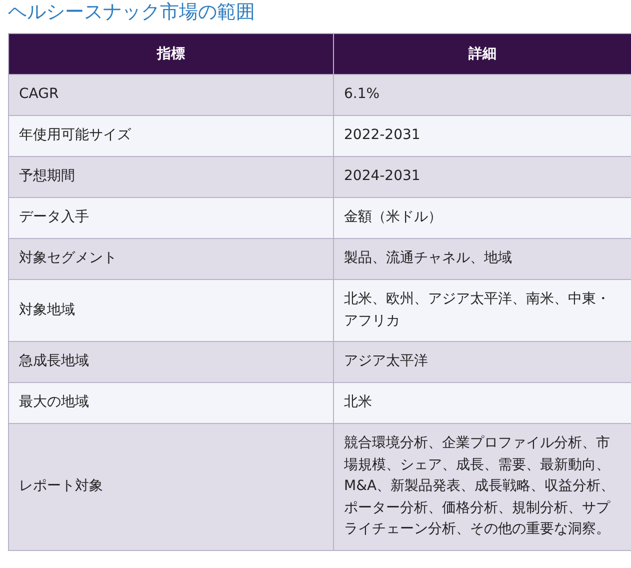  Describe the element at coordinates (482, 54) in the screenshot. I see `column-header: 詳細` at that location.